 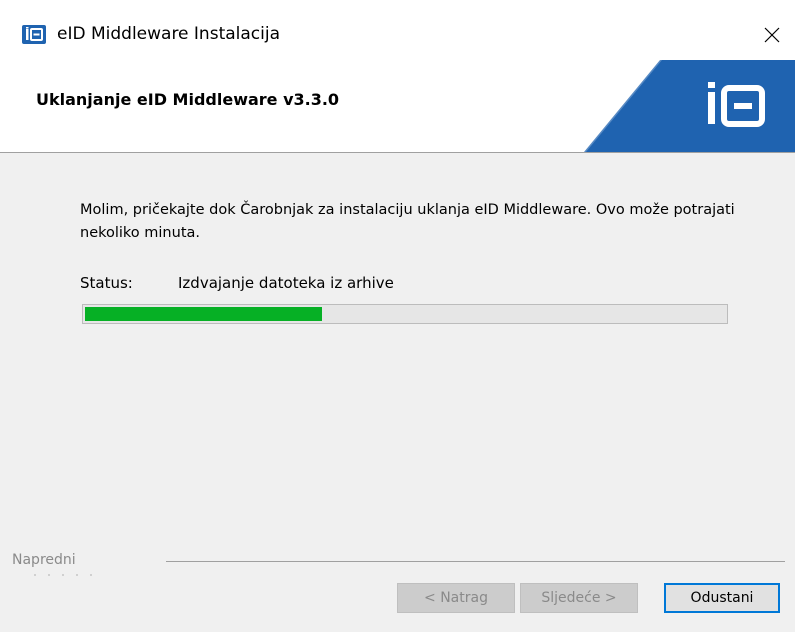 What do you see at coordinates (203, 314) in the screenshot?
I see `progress-fill` at bounding box center [203, 314].